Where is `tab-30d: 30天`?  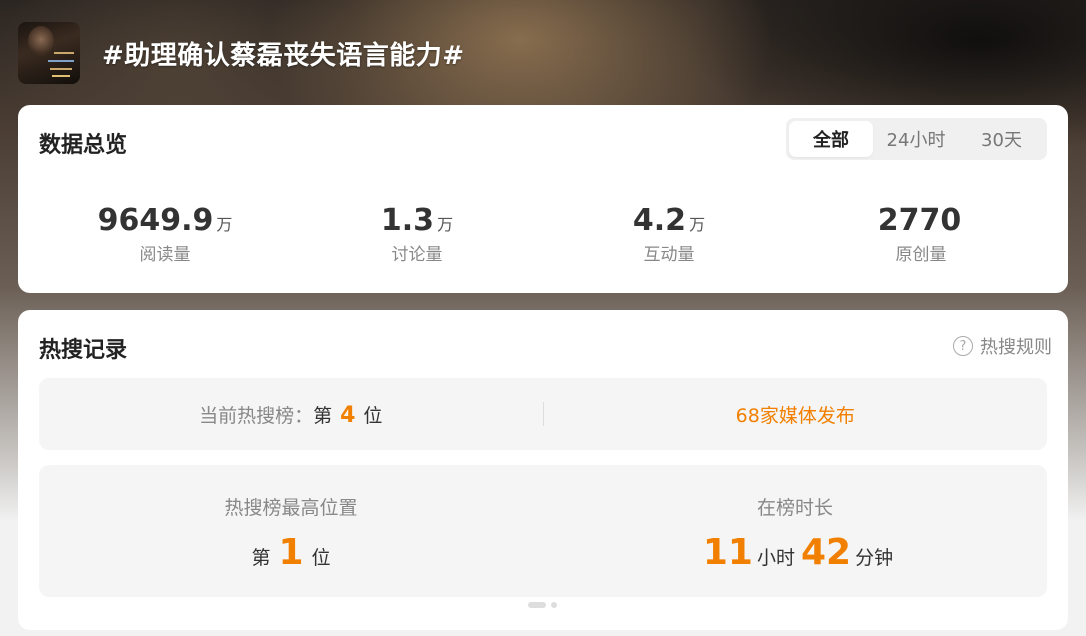 tab-30d: 30天 is located at coordinates (1001, 139).